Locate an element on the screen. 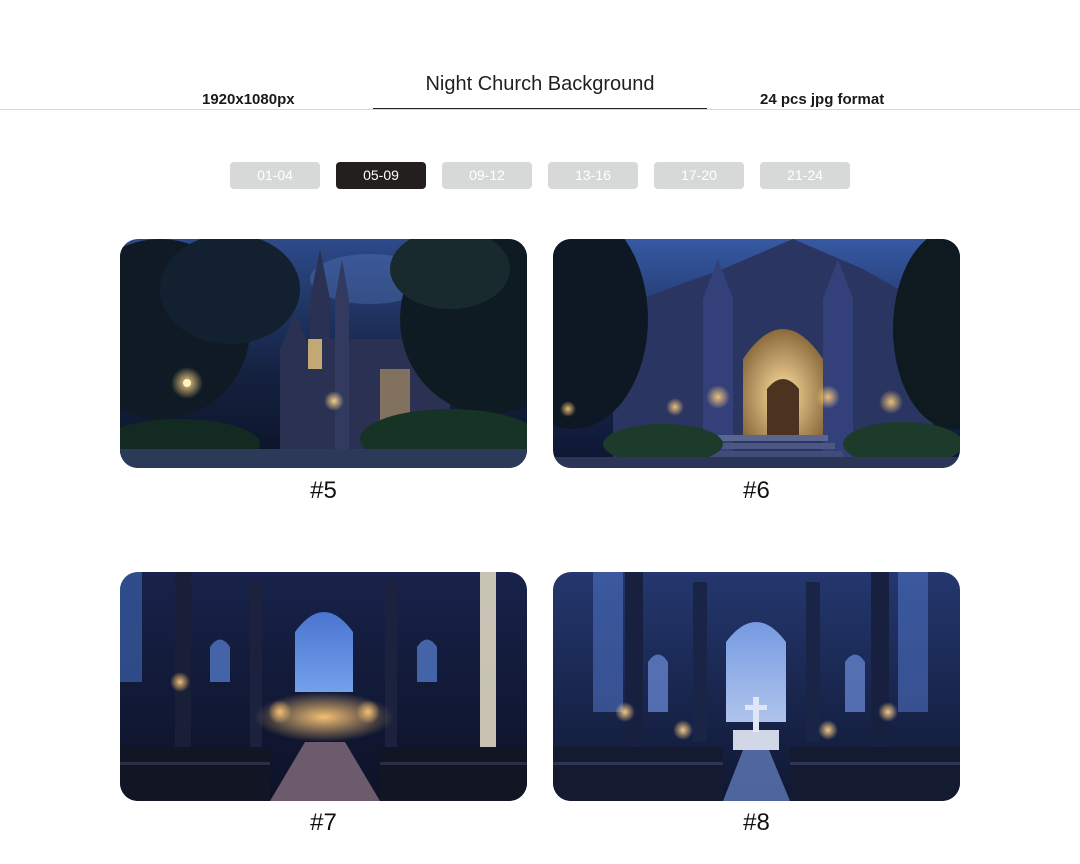 This screenshot has height=864, width=1080. church-interior-candles-image is located at coordinates (323, 686).